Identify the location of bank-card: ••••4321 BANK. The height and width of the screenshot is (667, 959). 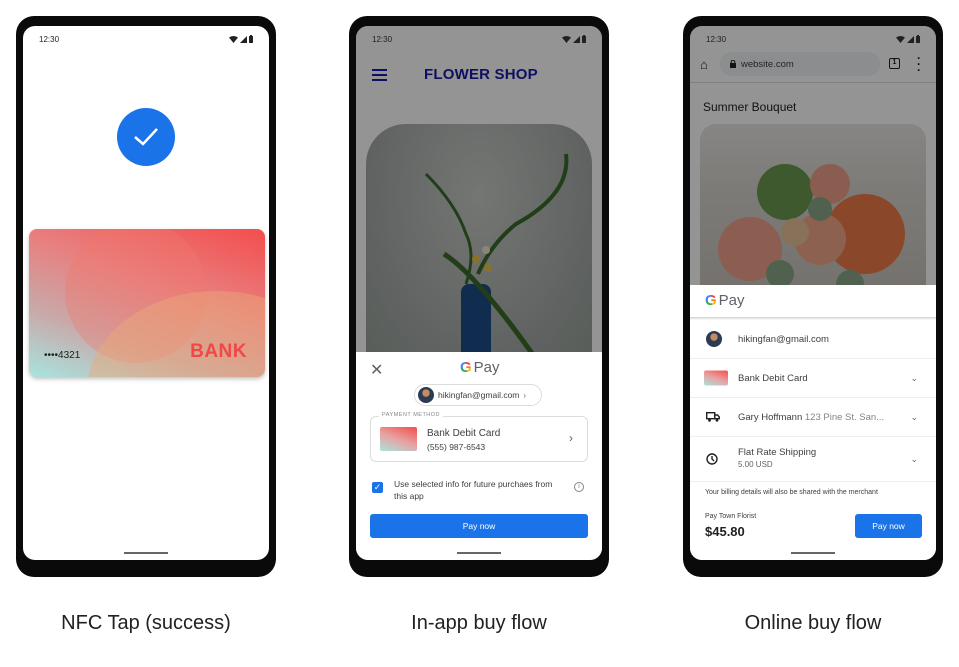
(147, 303).